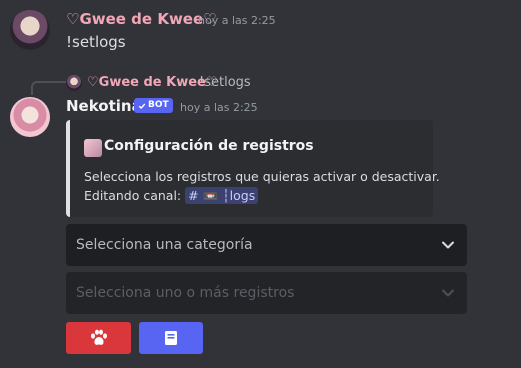  I want to click on book-button, so click(171, 338).